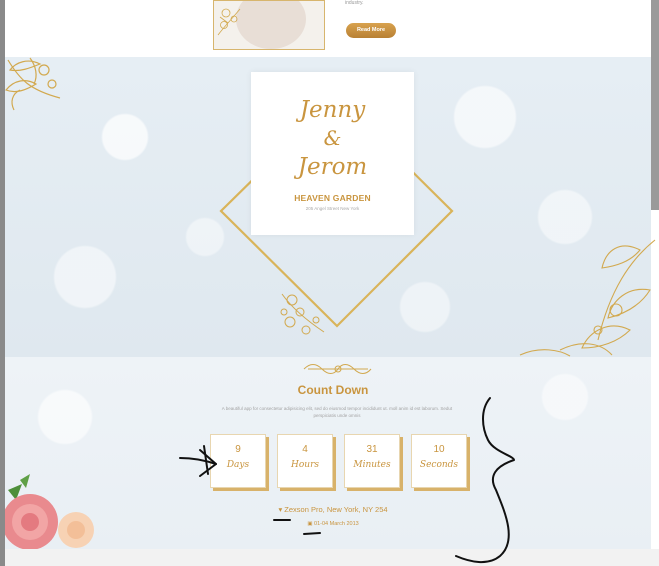 The width and height of the screenshot is (659, 566). I want to click on countdown-label: Days, so click(238, 465).